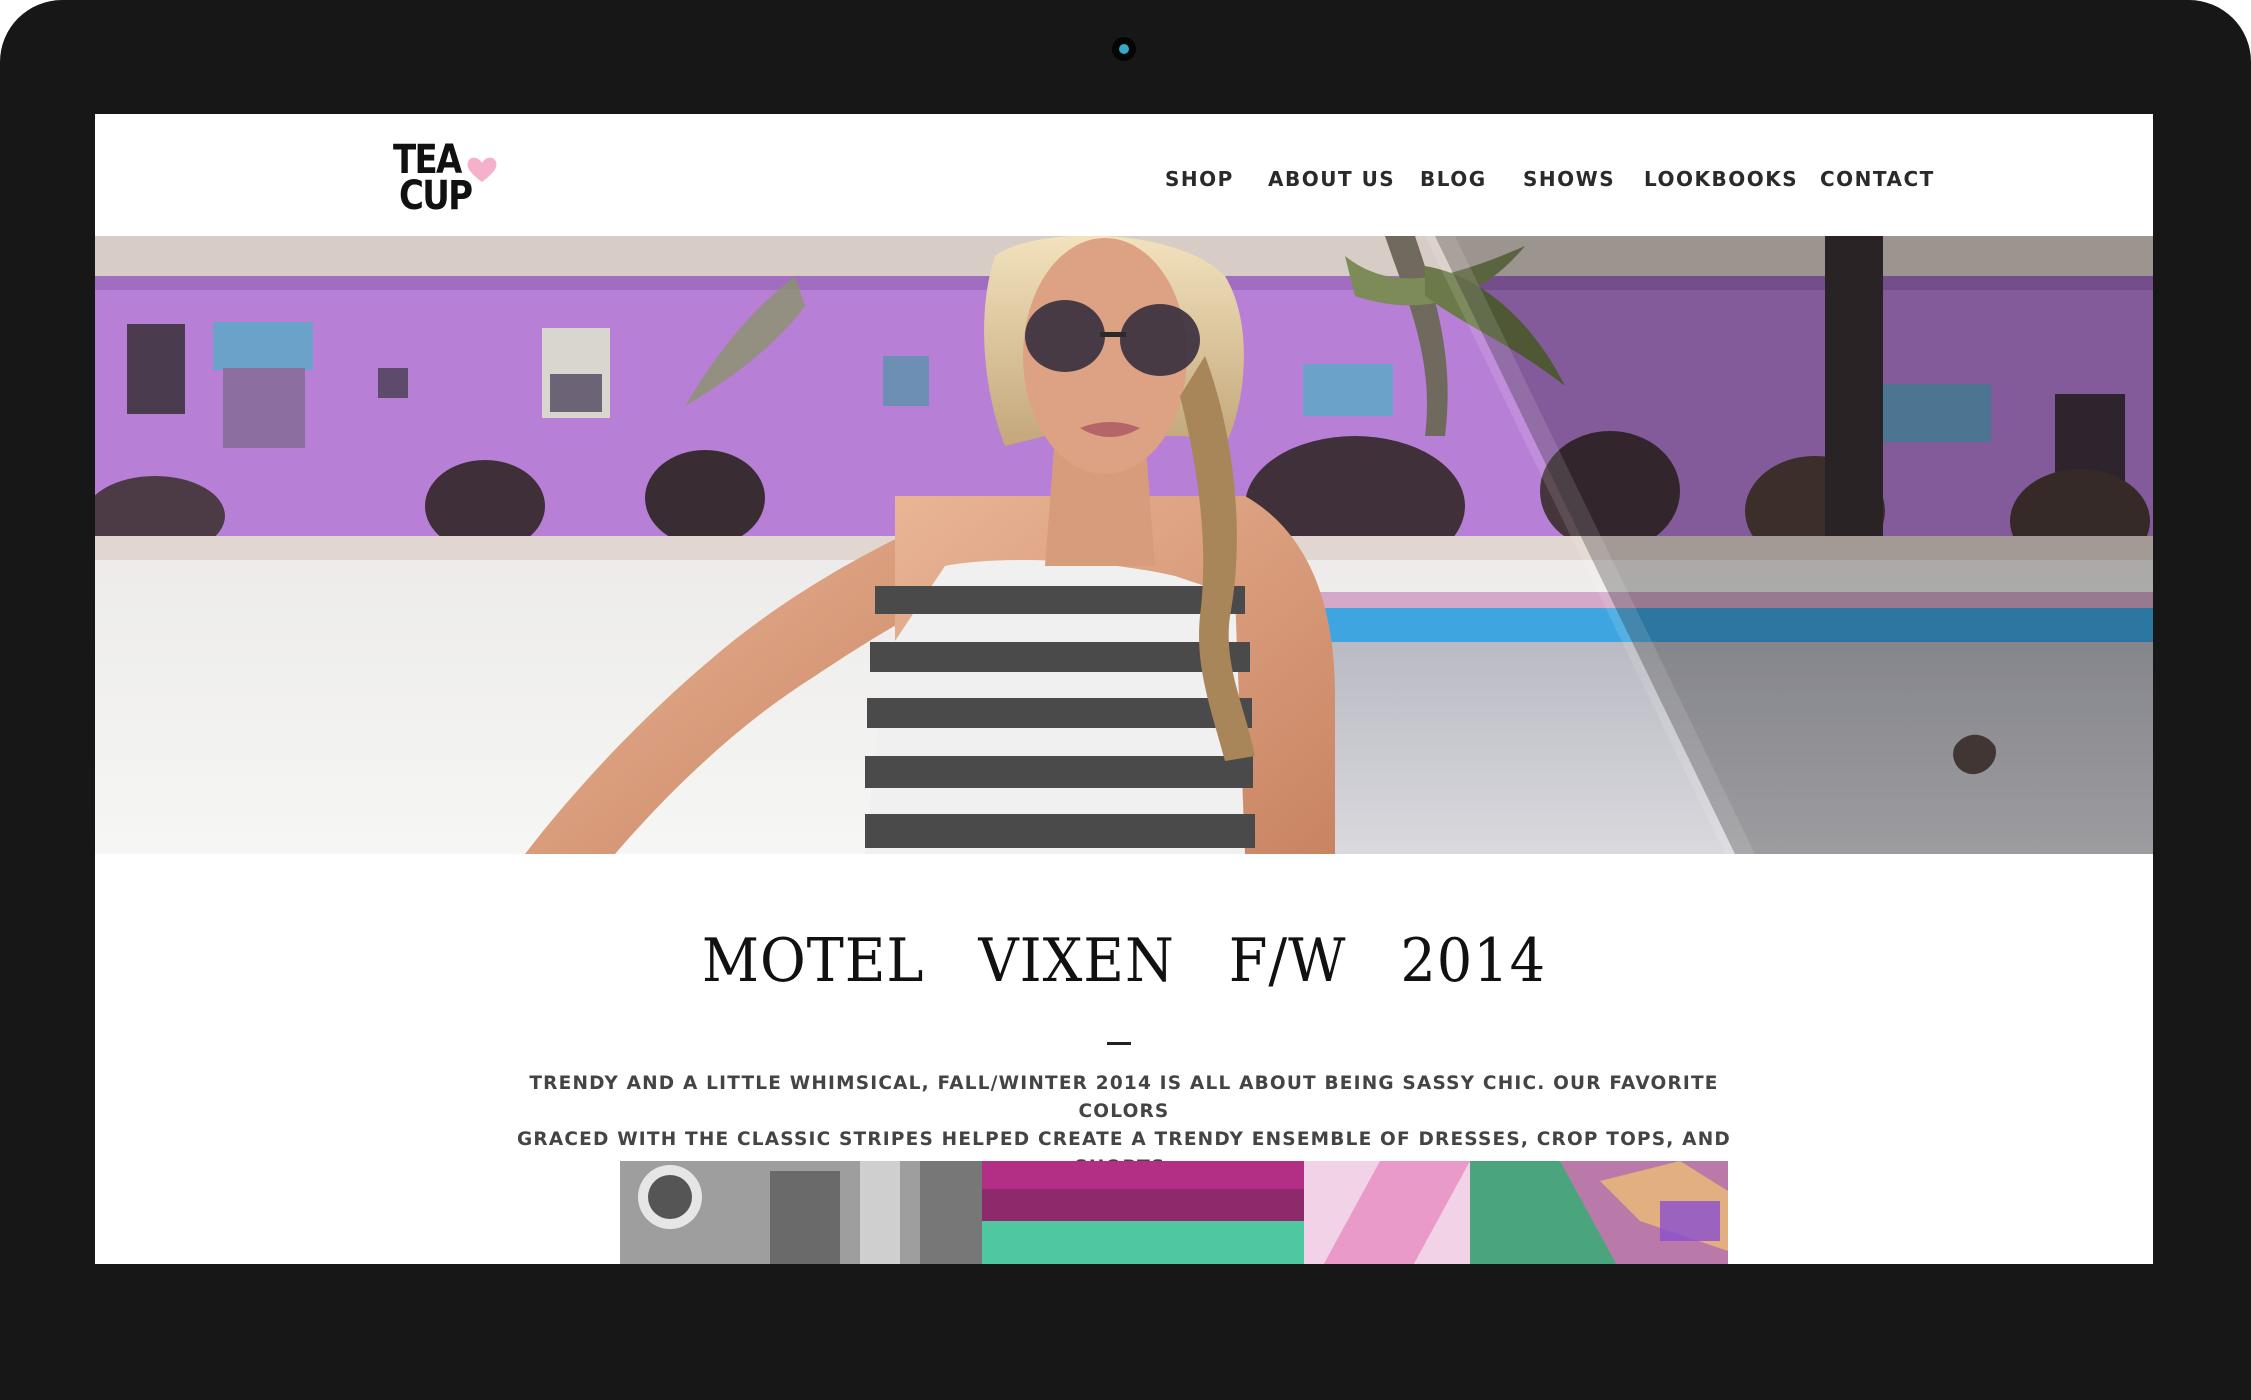 Image resolution: width=2251 pixels, height=1400 pixels. I want to click on webcam-lens, so click(1124, 49).